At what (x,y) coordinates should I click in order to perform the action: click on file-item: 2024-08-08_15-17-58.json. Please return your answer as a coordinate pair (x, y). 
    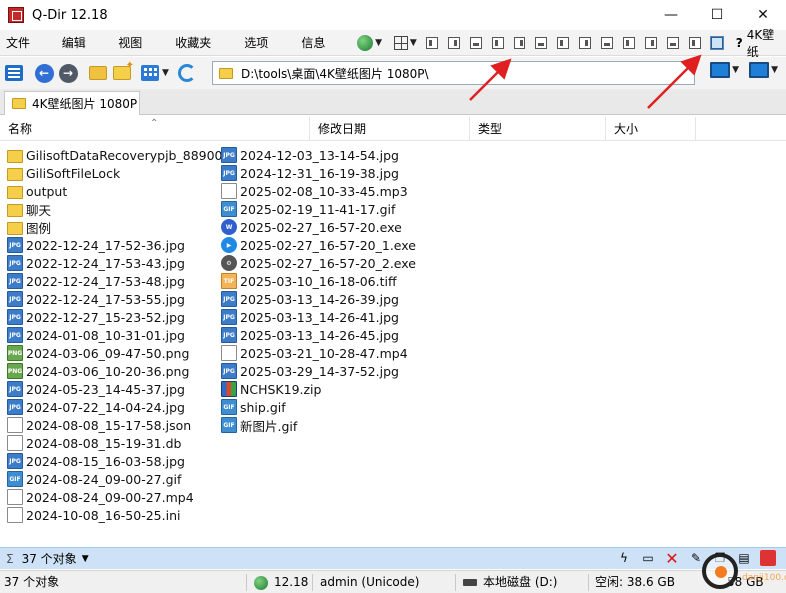
    Looking at the image, I should click on (99, 425).